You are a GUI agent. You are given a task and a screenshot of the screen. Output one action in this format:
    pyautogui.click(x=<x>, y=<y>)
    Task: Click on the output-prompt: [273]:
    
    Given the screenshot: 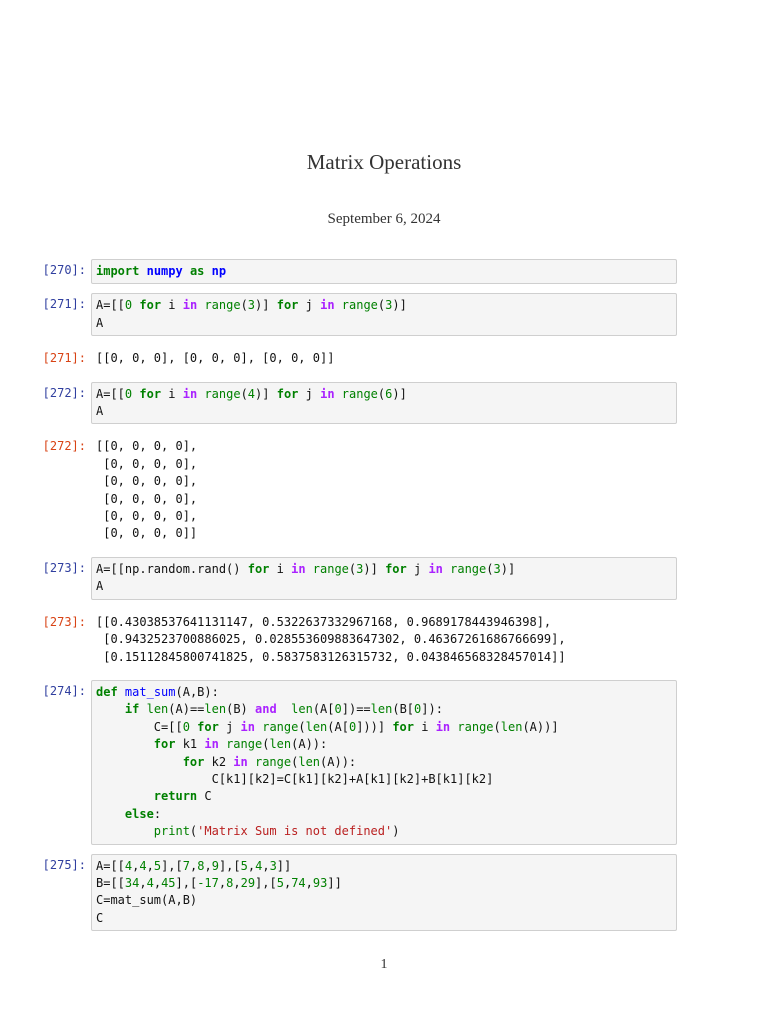 What is the action you would take?
    pyautogui.click(x=64, y=621)
    